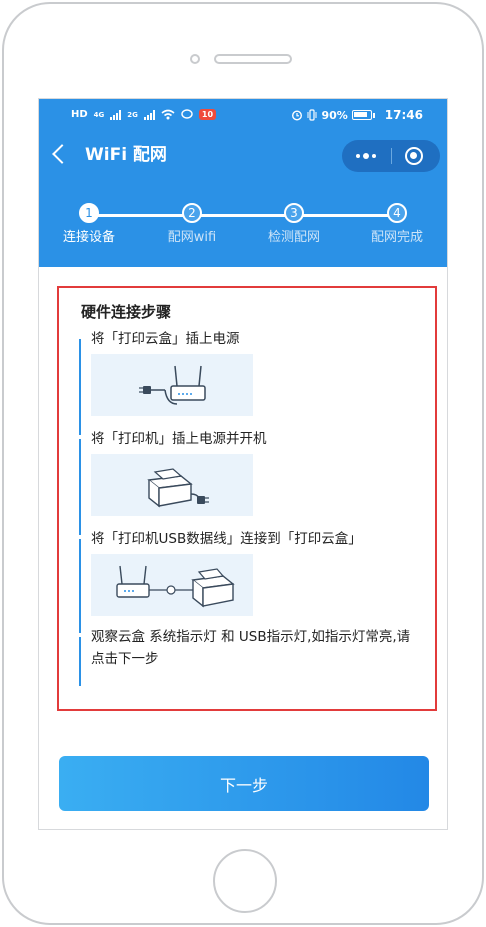  What do you see at coordinates (192, 225) in the screenshot?
I see `step-2: 2 配网wifi` at bounding box center [192, 225].